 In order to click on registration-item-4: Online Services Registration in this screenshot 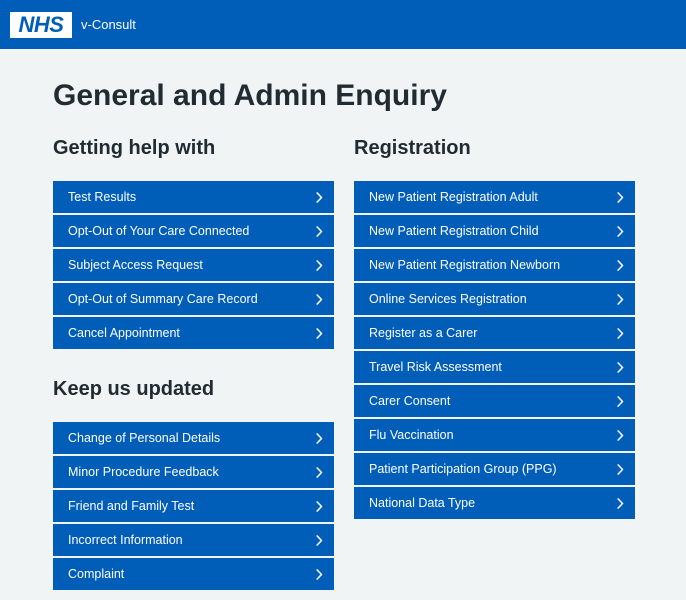, I will do `click(494, 299)`.